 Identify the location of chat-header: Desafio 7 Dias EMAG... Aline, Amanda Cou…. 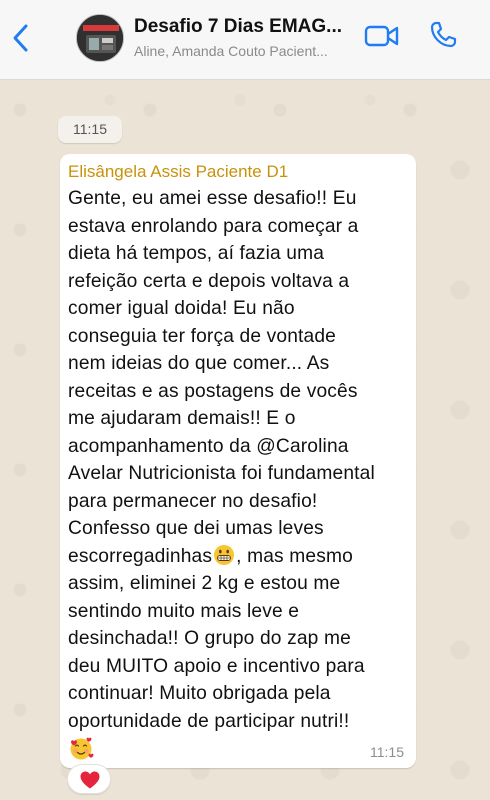
(245, 40).